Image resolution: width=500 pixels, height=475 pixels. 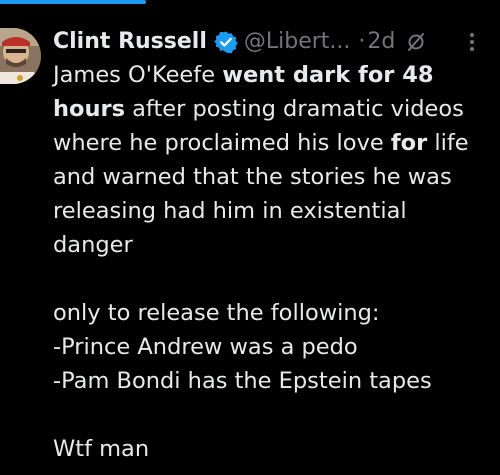 I want to click on tweet-text-segment: James O'Keefe, so click(x=138, y=75).